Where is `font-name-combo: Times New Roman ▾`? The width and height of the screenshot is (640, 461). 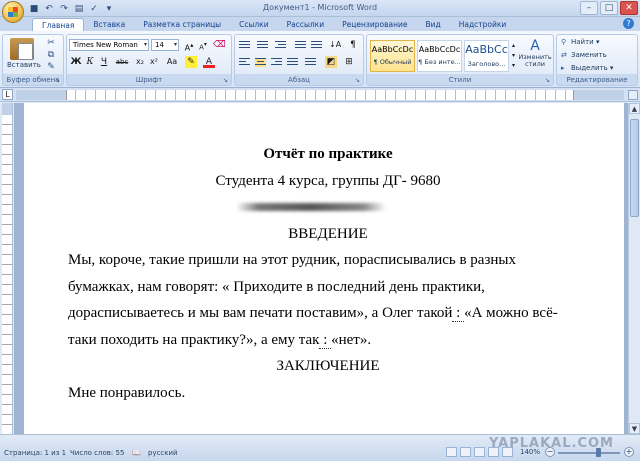
font-name-combo: Times New Roman ▾ is located at coordinates (109, 45).